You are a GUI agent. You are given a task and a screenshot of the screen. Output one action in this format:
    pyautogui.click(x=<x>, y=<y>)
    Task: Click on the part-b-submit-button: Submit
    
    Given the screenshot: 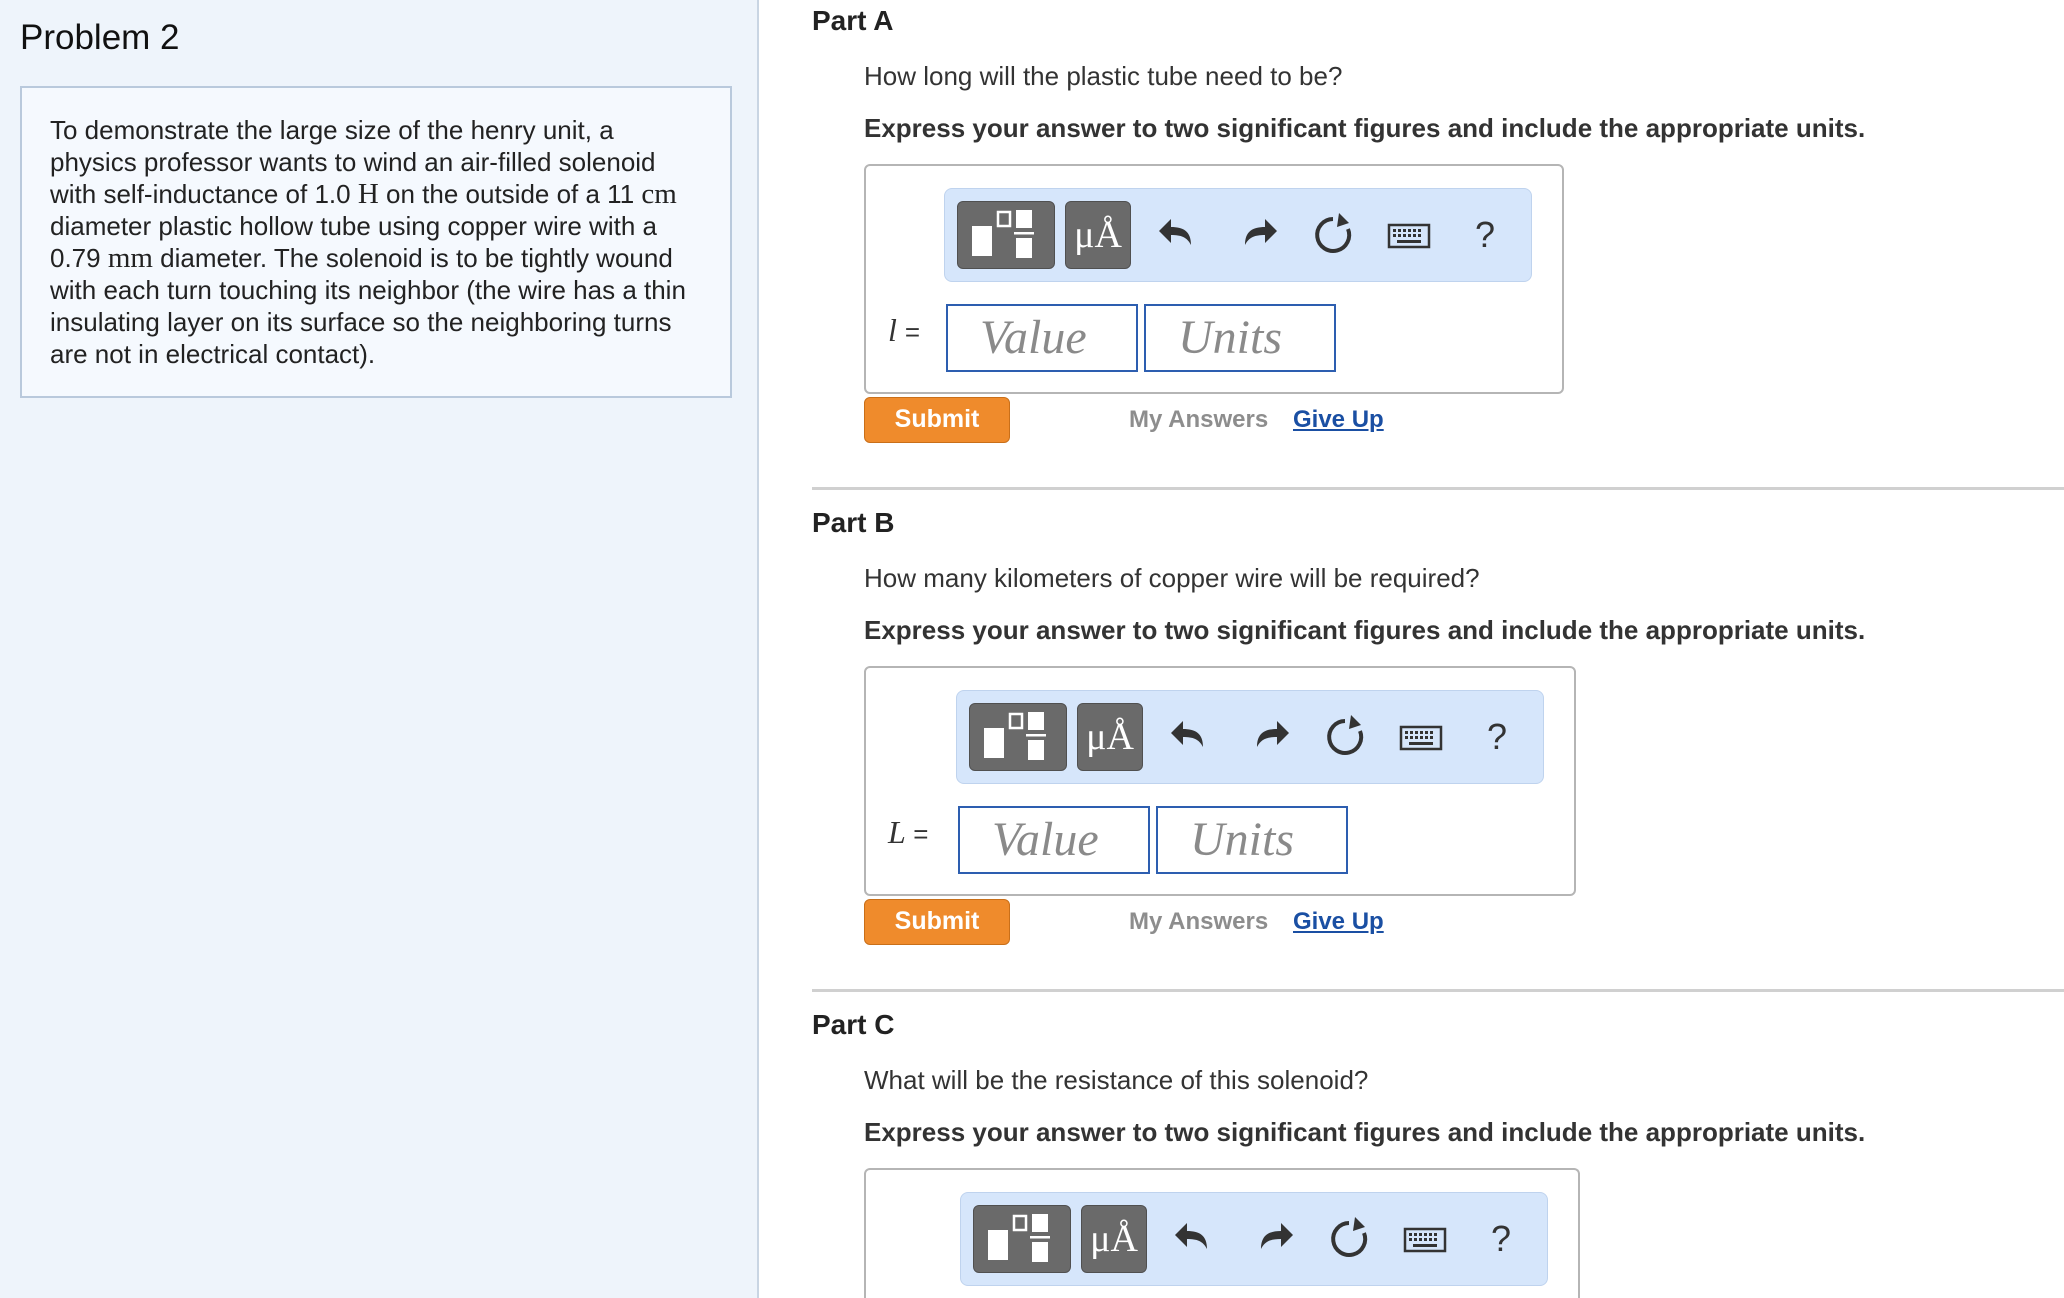 What is the action you would take?
    pyautogui.click(x=937, y=922)
    